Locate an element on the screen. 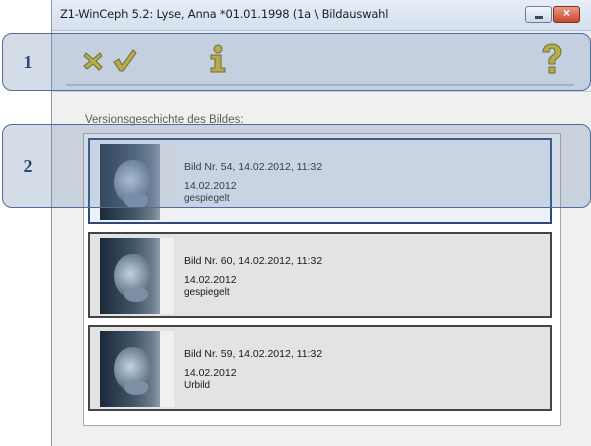 The image size is (591, 446). image-title: Bild Nr. 59, 14.02.2012, 11:32 is located at coordinates (253, 354).